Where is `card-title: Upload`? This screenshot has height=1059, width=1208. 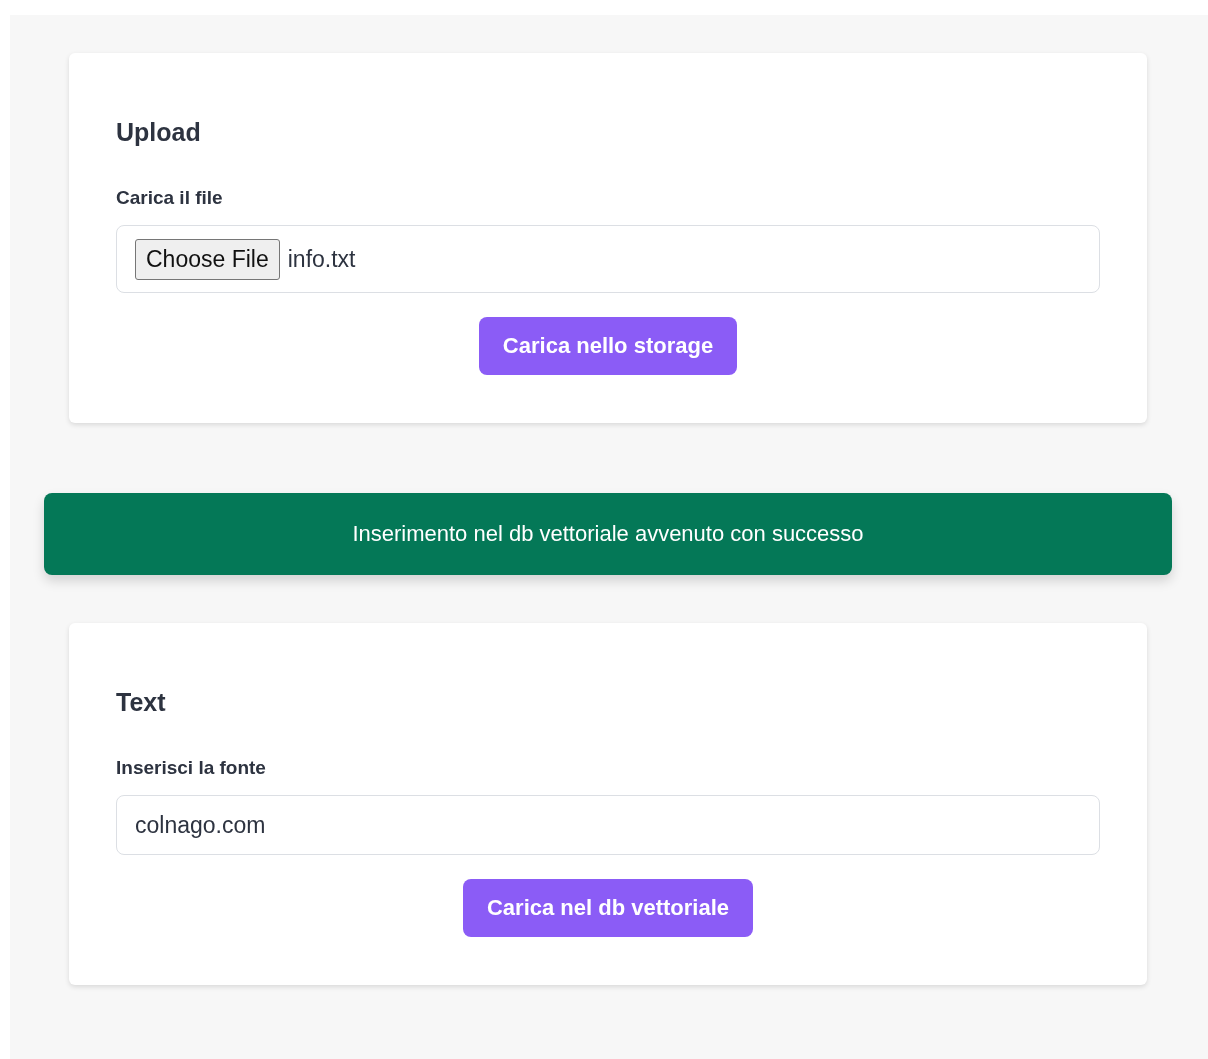
card-title: Upload is located at coordinates (159, 132).